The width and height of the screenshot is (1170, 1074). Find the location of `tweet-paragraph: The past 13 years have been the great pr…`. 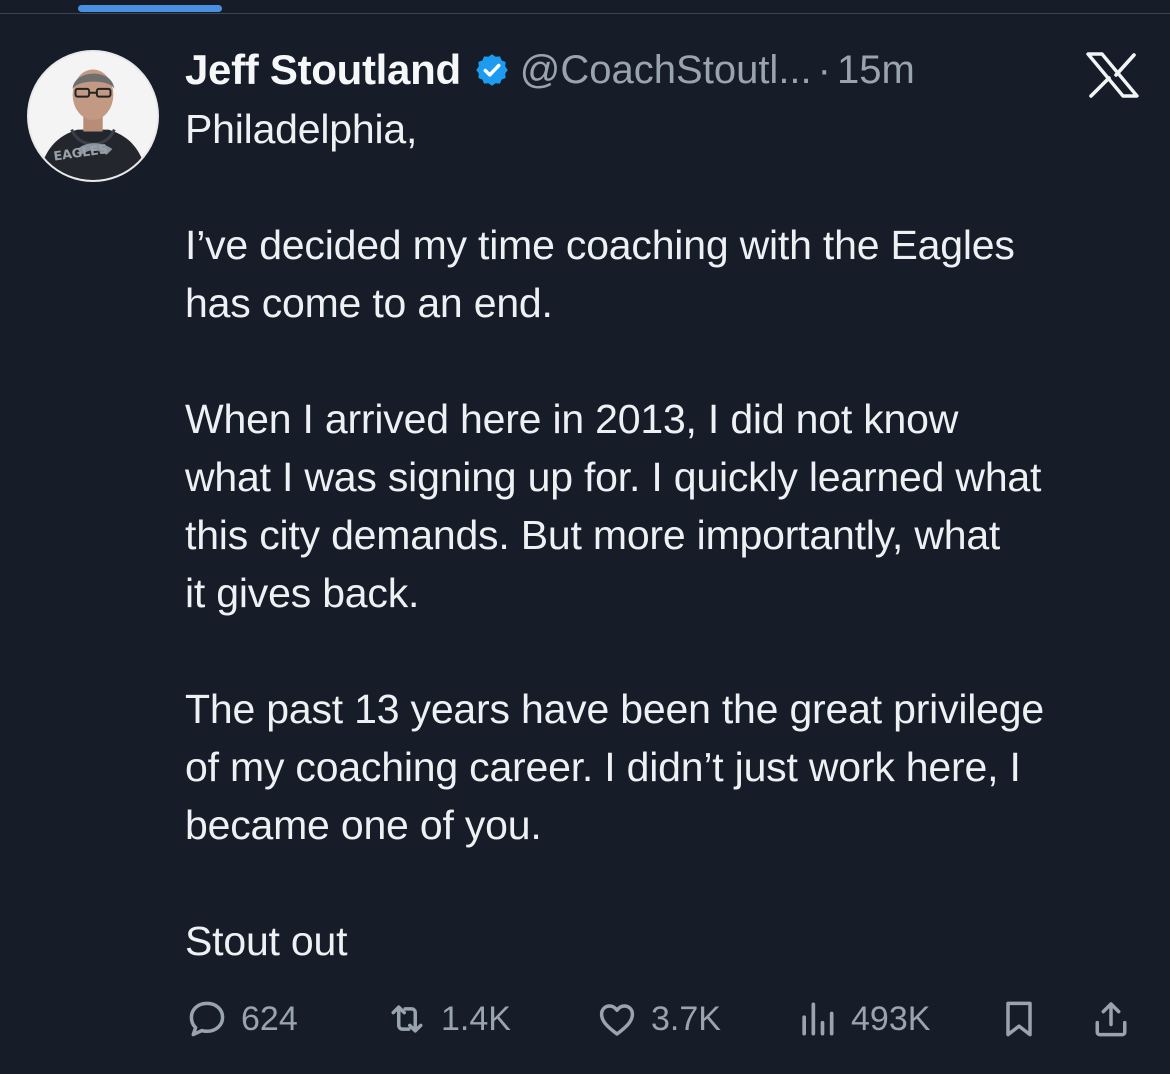

tweet-paragraph: The past 13 years have been the great pr… is located at coordinates (614, 767).